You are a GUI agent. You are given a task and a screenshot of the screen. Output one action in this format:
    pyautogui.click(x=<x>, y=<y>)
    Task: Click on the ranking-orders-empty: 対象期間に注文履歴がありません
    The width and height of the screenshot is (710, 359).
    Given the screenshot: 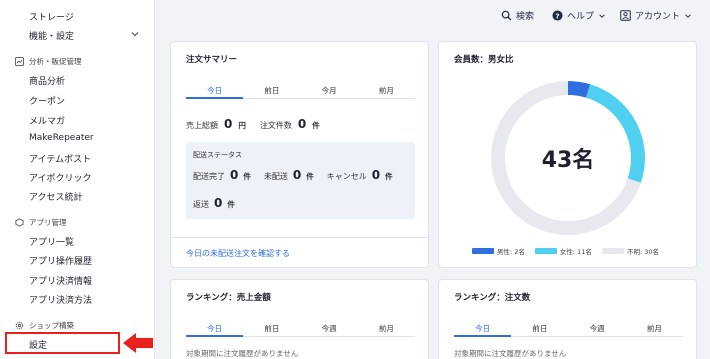 What is the action you would take?
    pyautogui.click(x=510, y=353)
    